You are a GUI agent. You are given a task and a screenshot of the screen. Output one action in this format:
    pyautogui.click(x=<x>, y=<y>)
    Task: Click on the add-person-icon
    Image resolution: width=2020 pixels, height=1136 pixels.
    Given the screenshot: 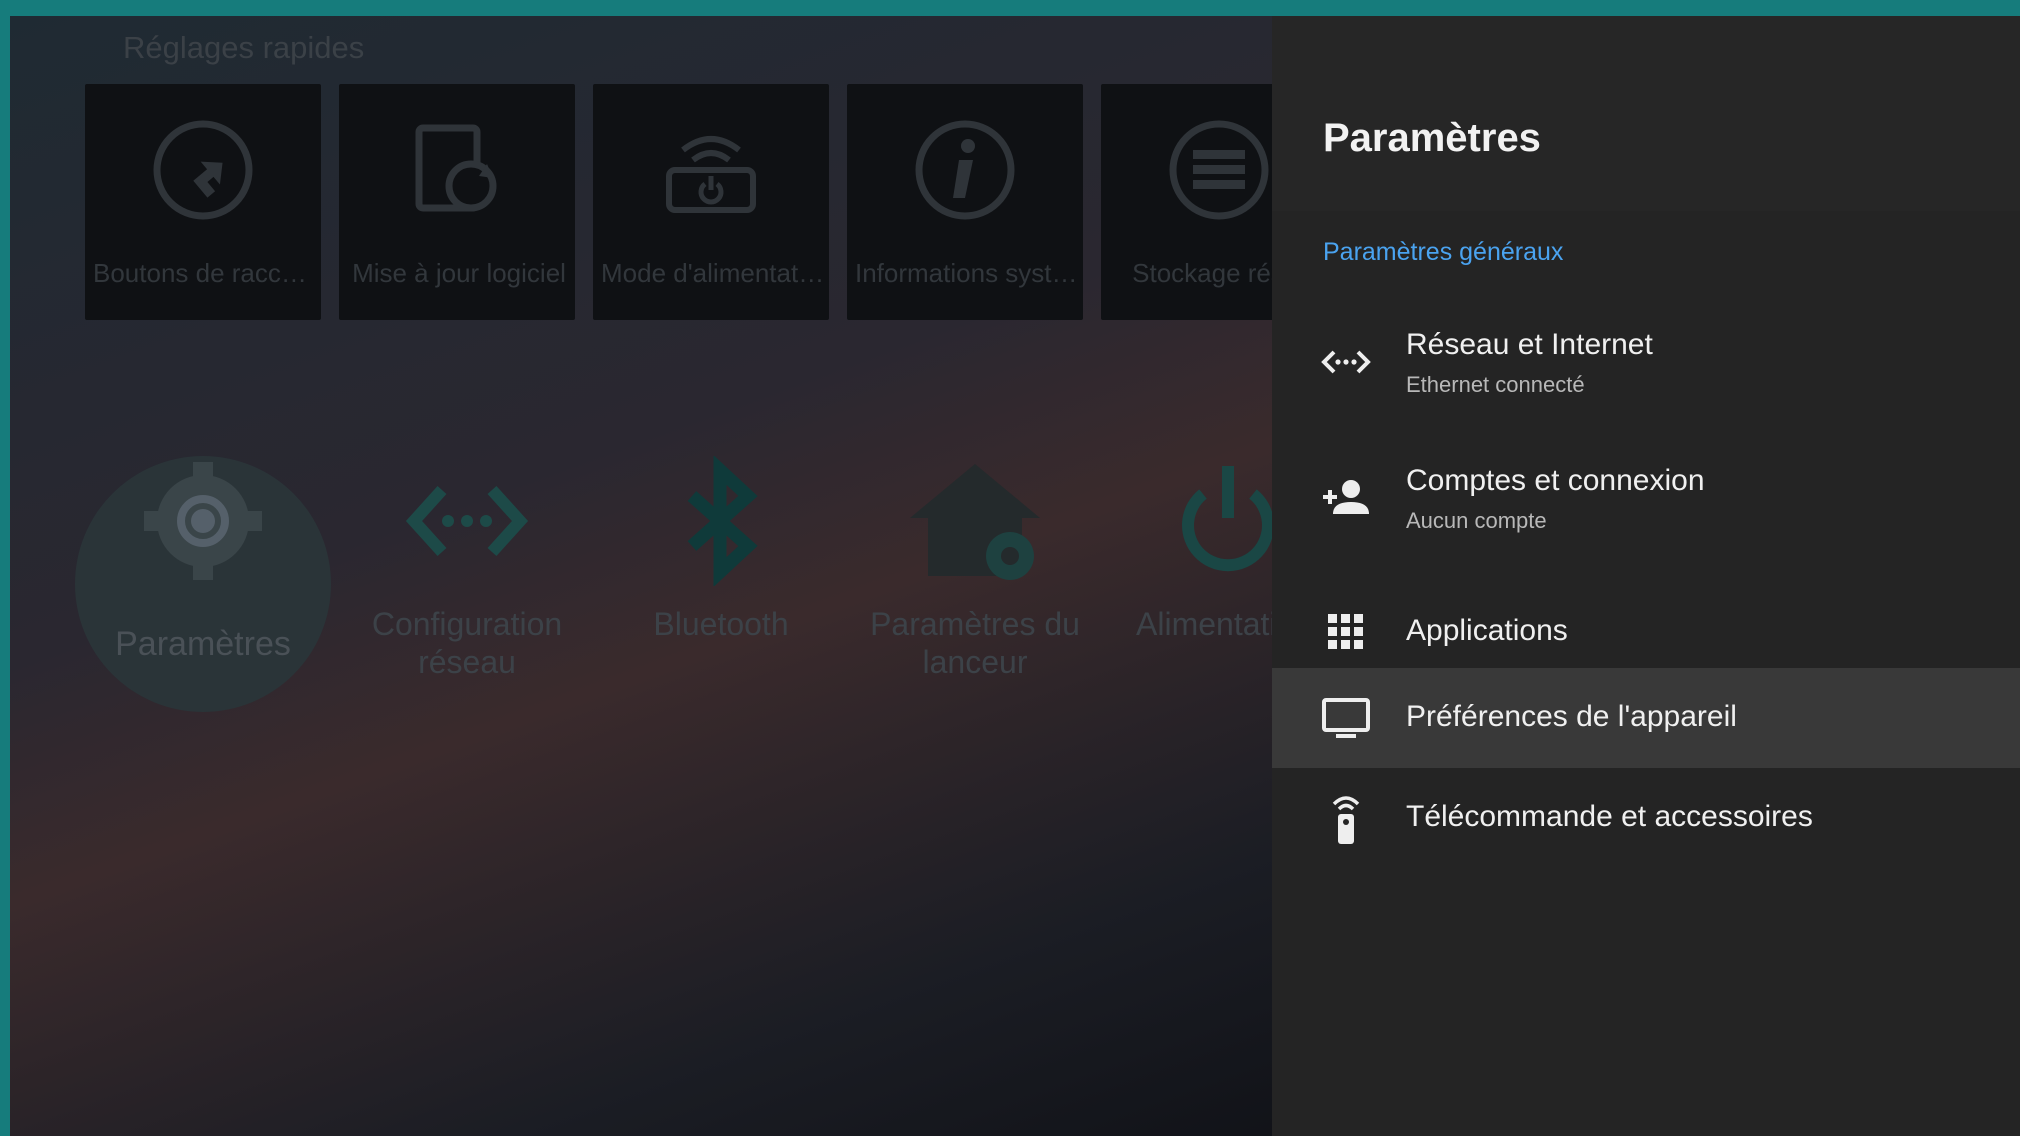 What is the action you would take?
    pyautogui.click(x=1346, y=497)
    